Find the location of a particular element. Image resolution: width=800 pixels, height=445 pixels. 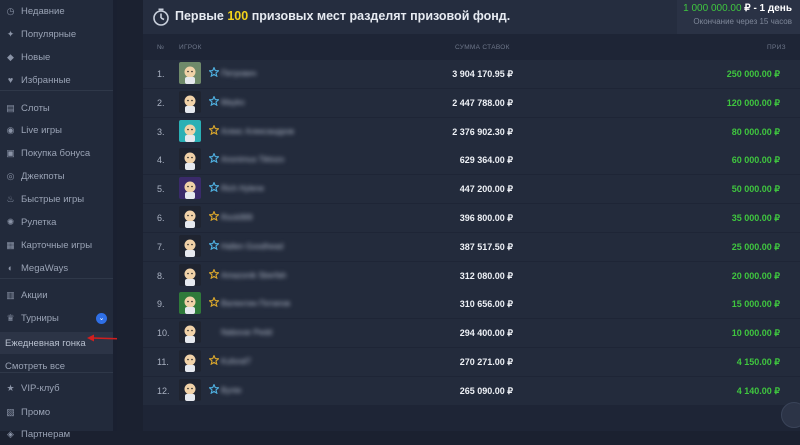

sidebar-item-2: ✦ Популярные is located at coordinates (56, 34).